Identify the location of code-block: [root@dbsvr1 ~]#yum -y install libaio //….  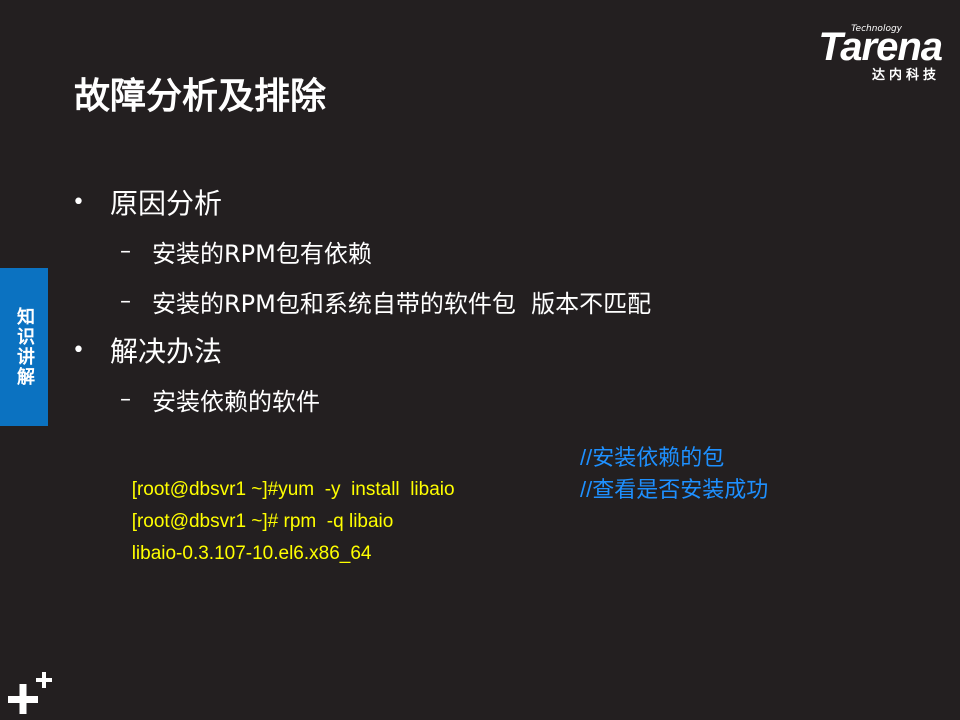
(434, 503).